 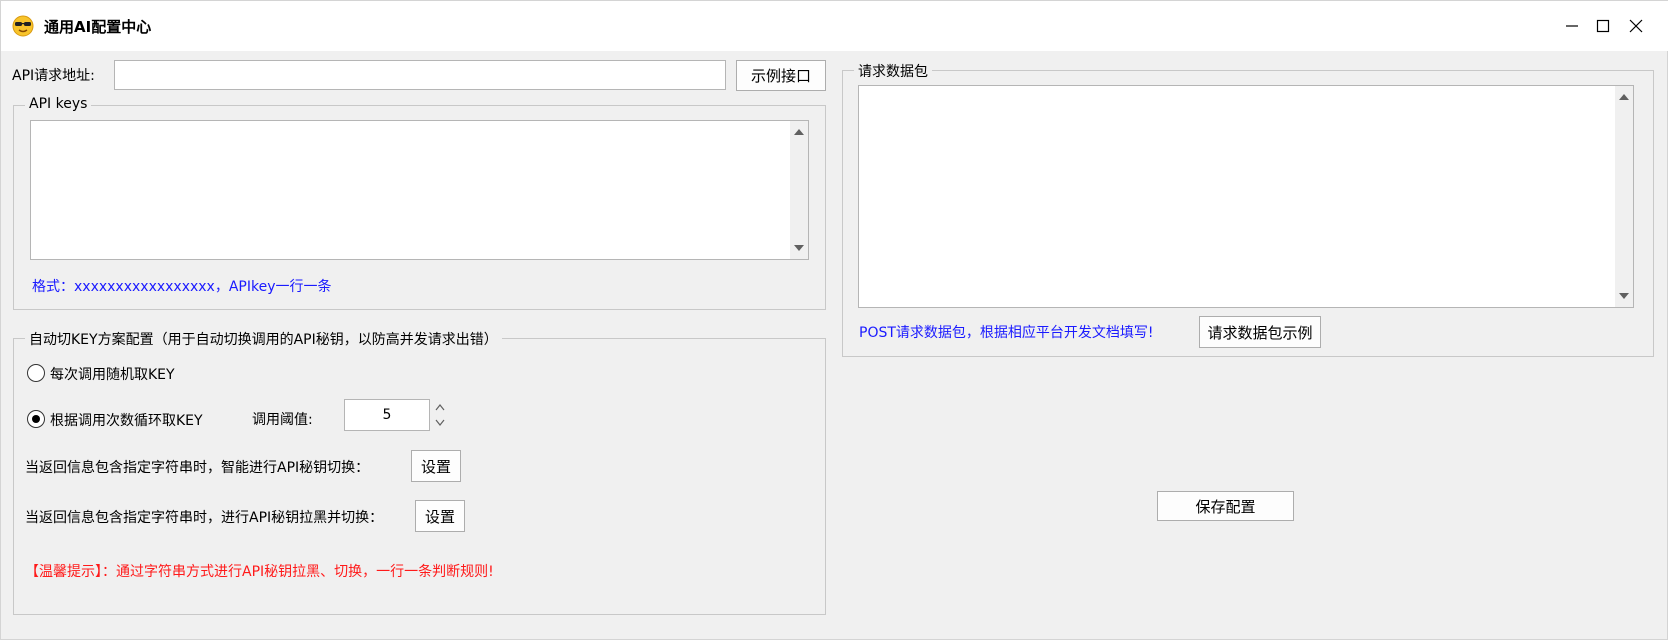 I want to click on smart-switch-label: 当返回信息包含指定字符串时，智能进行API秘钥切换：, so click(x=197, y=468).